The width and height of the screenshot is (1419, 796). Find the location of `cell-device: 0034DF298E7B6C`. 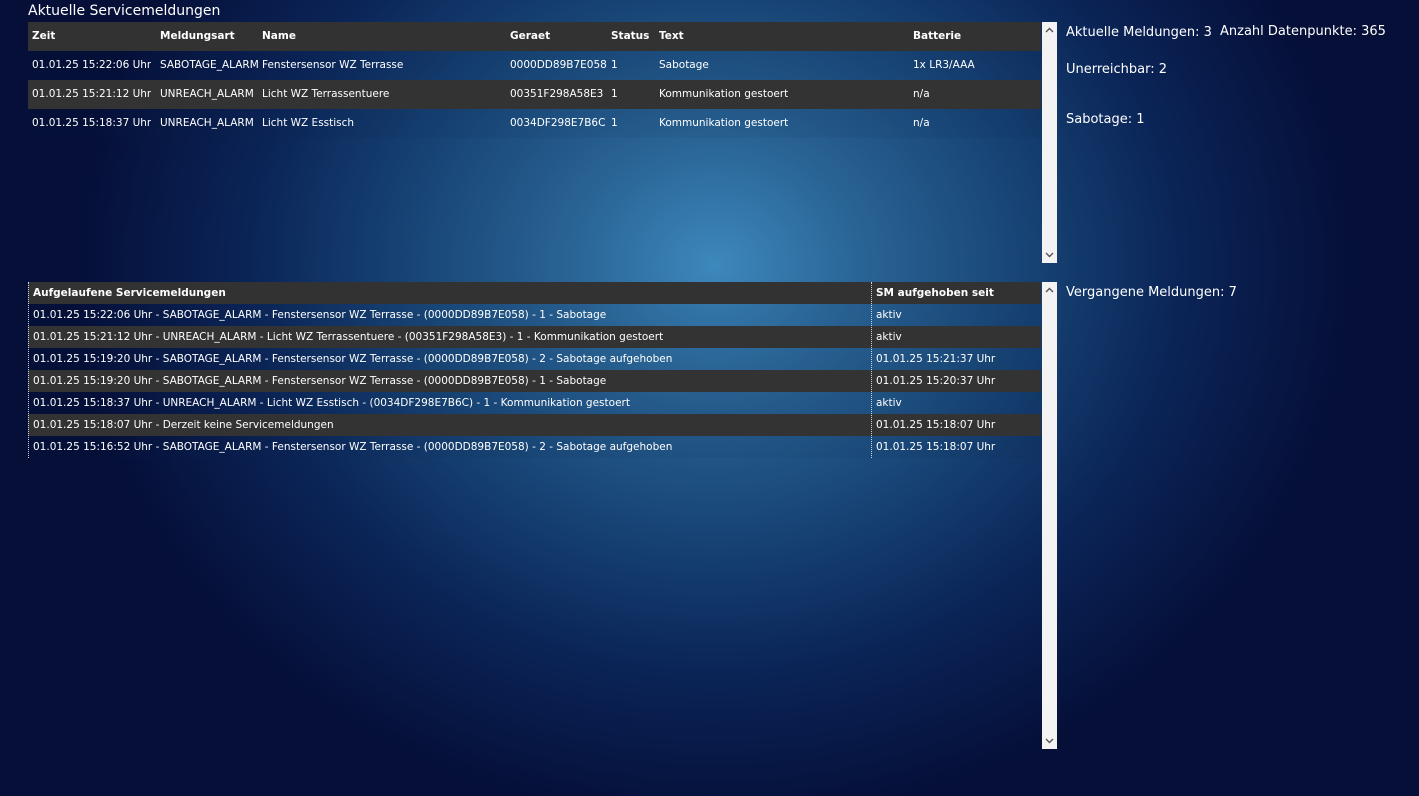

cell-device: 0034DF298E7B6C is located at coordinates (558, 123).